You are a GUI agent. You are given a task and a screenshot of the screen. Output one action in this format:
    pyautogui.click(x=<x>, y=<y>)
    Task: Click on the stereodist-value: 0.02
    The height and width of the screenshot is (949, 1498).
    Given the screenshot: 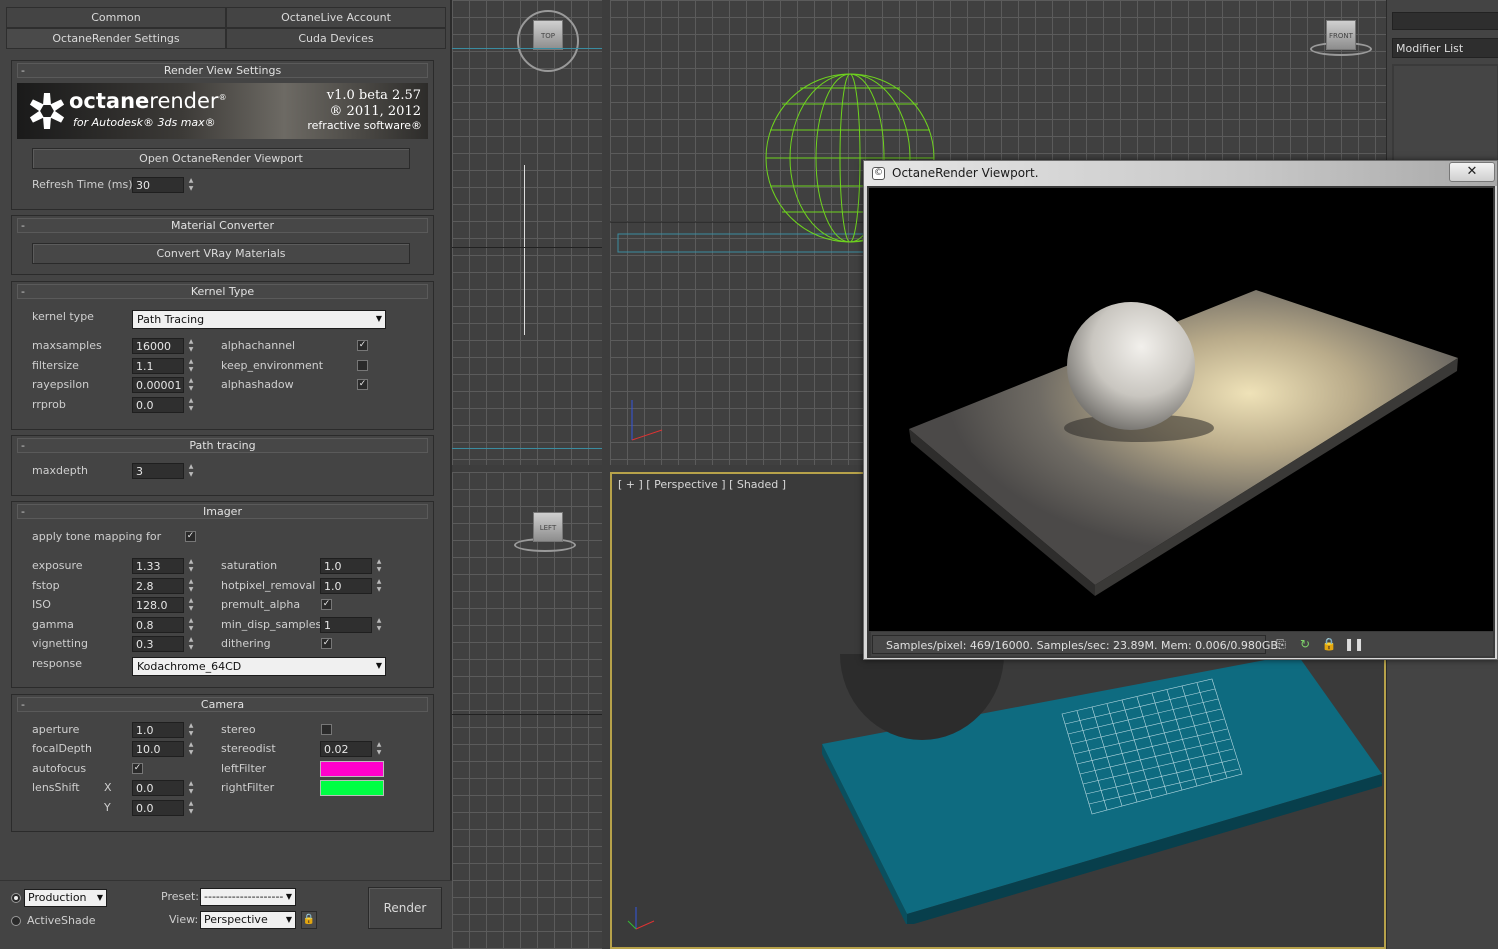 What is the action you would take?
    pyautogui.click(x=346, y=749)
    